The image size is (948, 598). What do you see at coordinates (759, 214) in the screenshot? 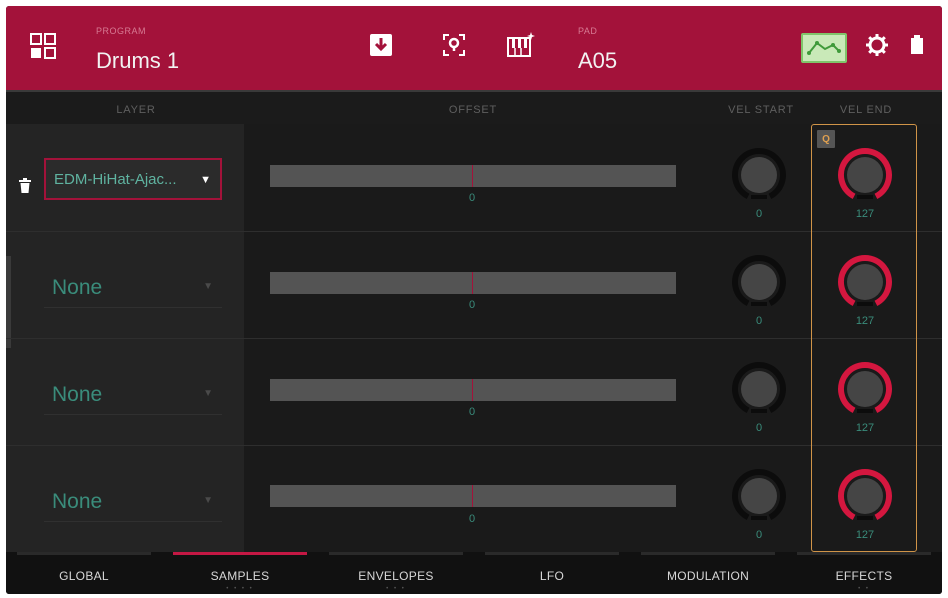
I see `layer-1-vel-start-knob-value: 0` at bounding box center [759, 214].